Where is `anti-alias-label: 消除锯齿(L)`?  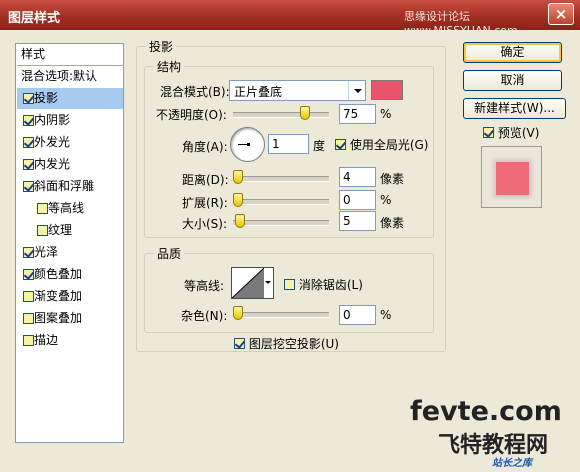 anti-alias-label: 消除锯齿(L) is located at coordinates (330, 285).